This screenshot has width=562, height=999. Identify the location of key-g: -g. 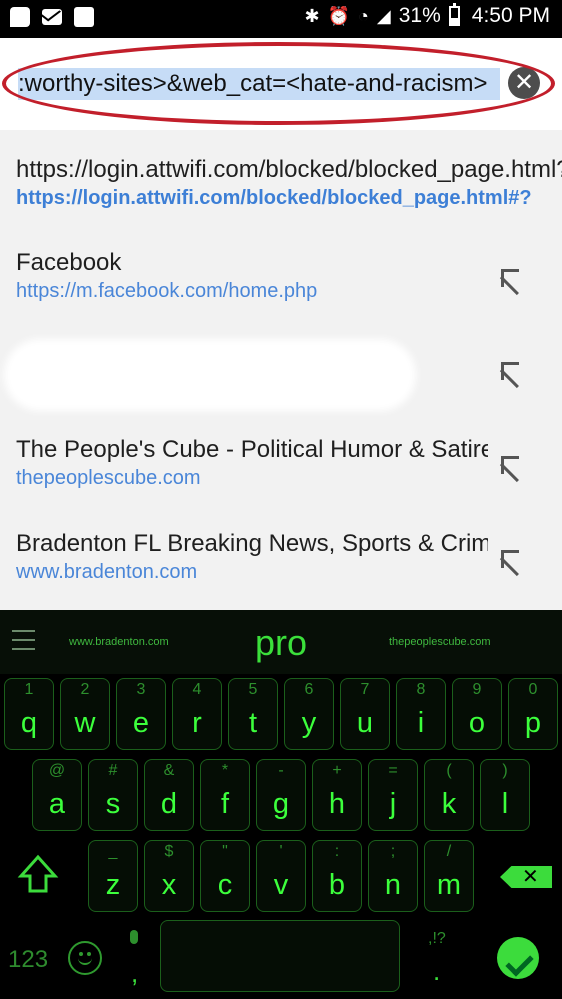
(281, 795).